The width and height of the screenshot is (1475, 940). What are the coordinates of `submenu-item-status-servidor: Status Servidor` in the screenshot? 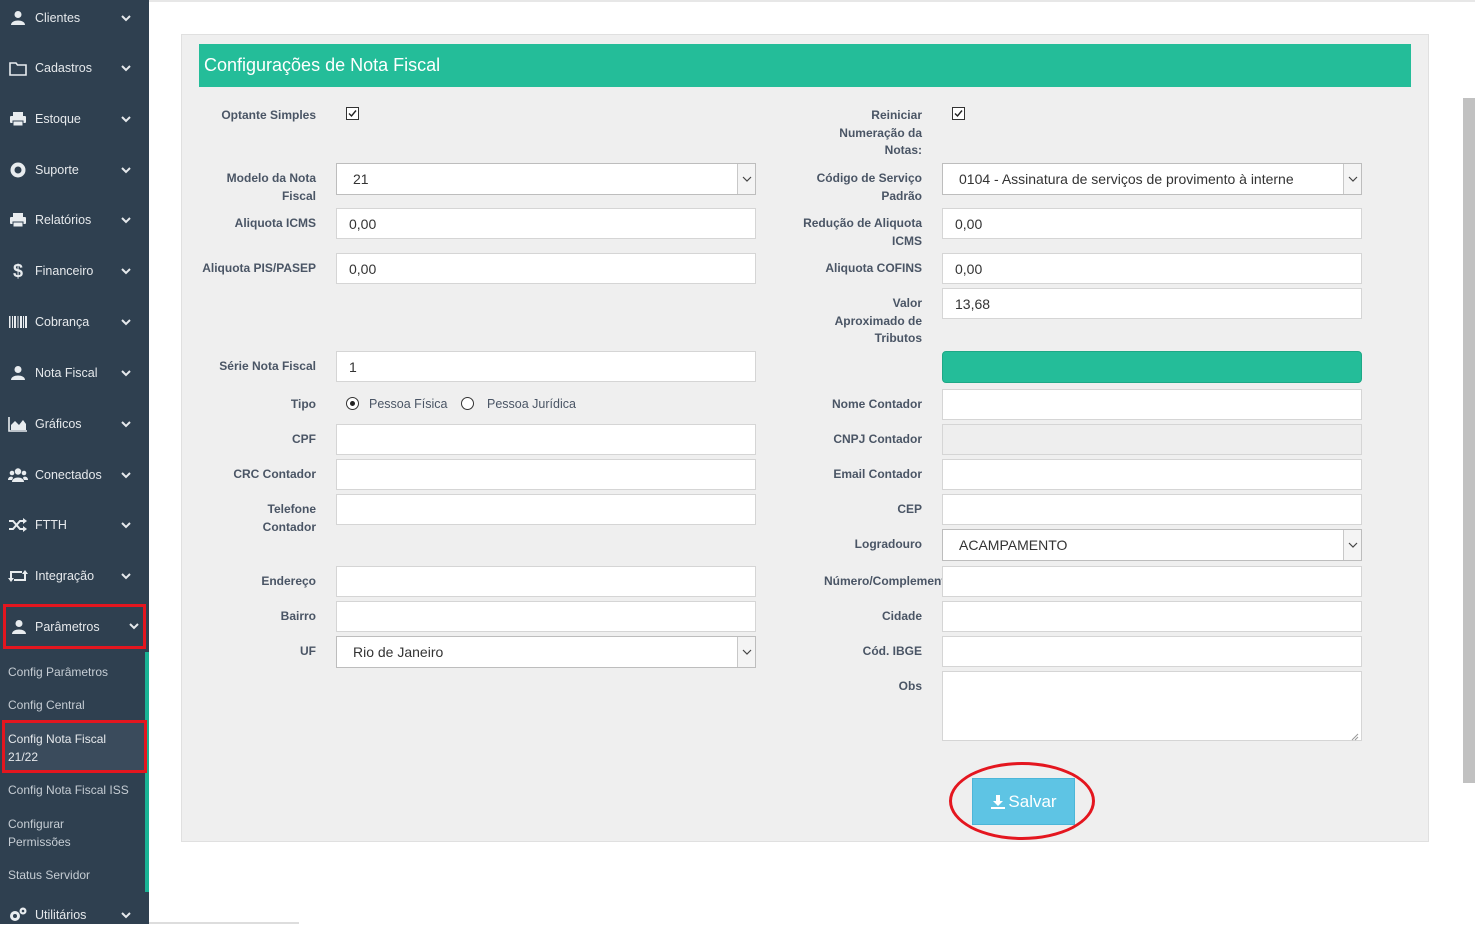 It's located at (49, 875).